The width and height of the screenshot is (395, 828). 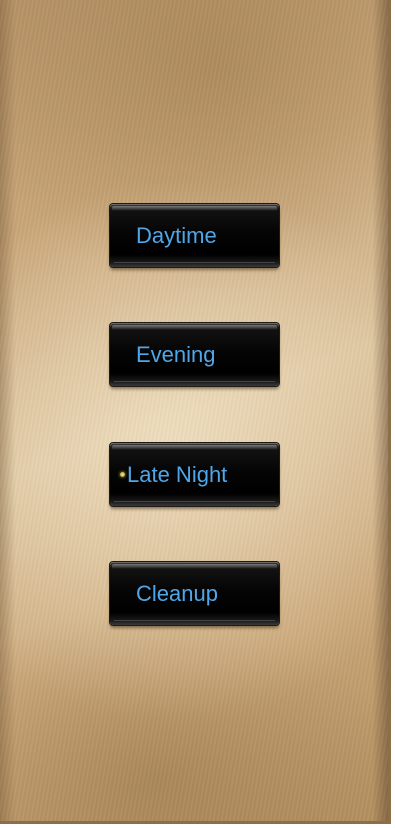 I want to click on scene-button-label: Daytime, so click(x=176, y=235).